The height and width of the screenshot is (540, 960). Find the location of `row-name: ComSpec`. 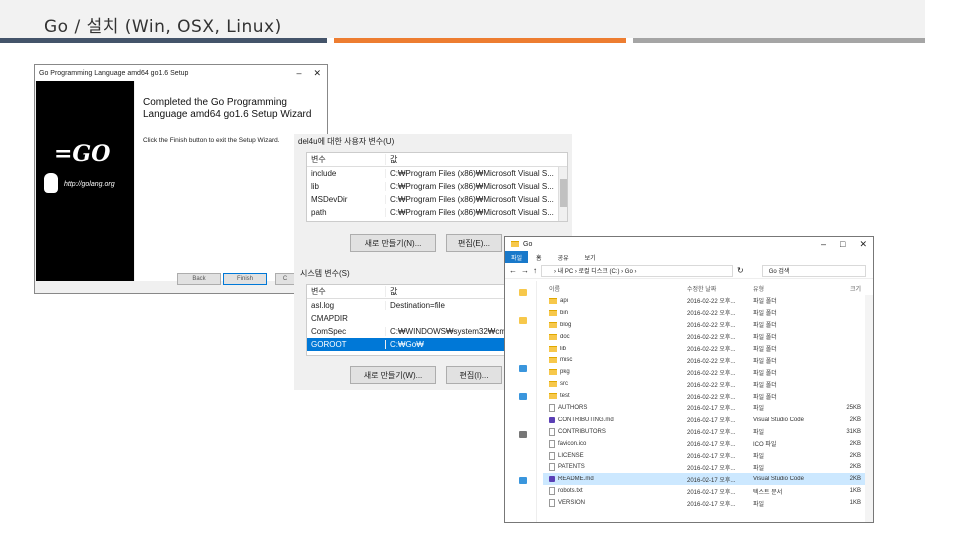

row-name: ComSpec is located at coordinates (329, 331).